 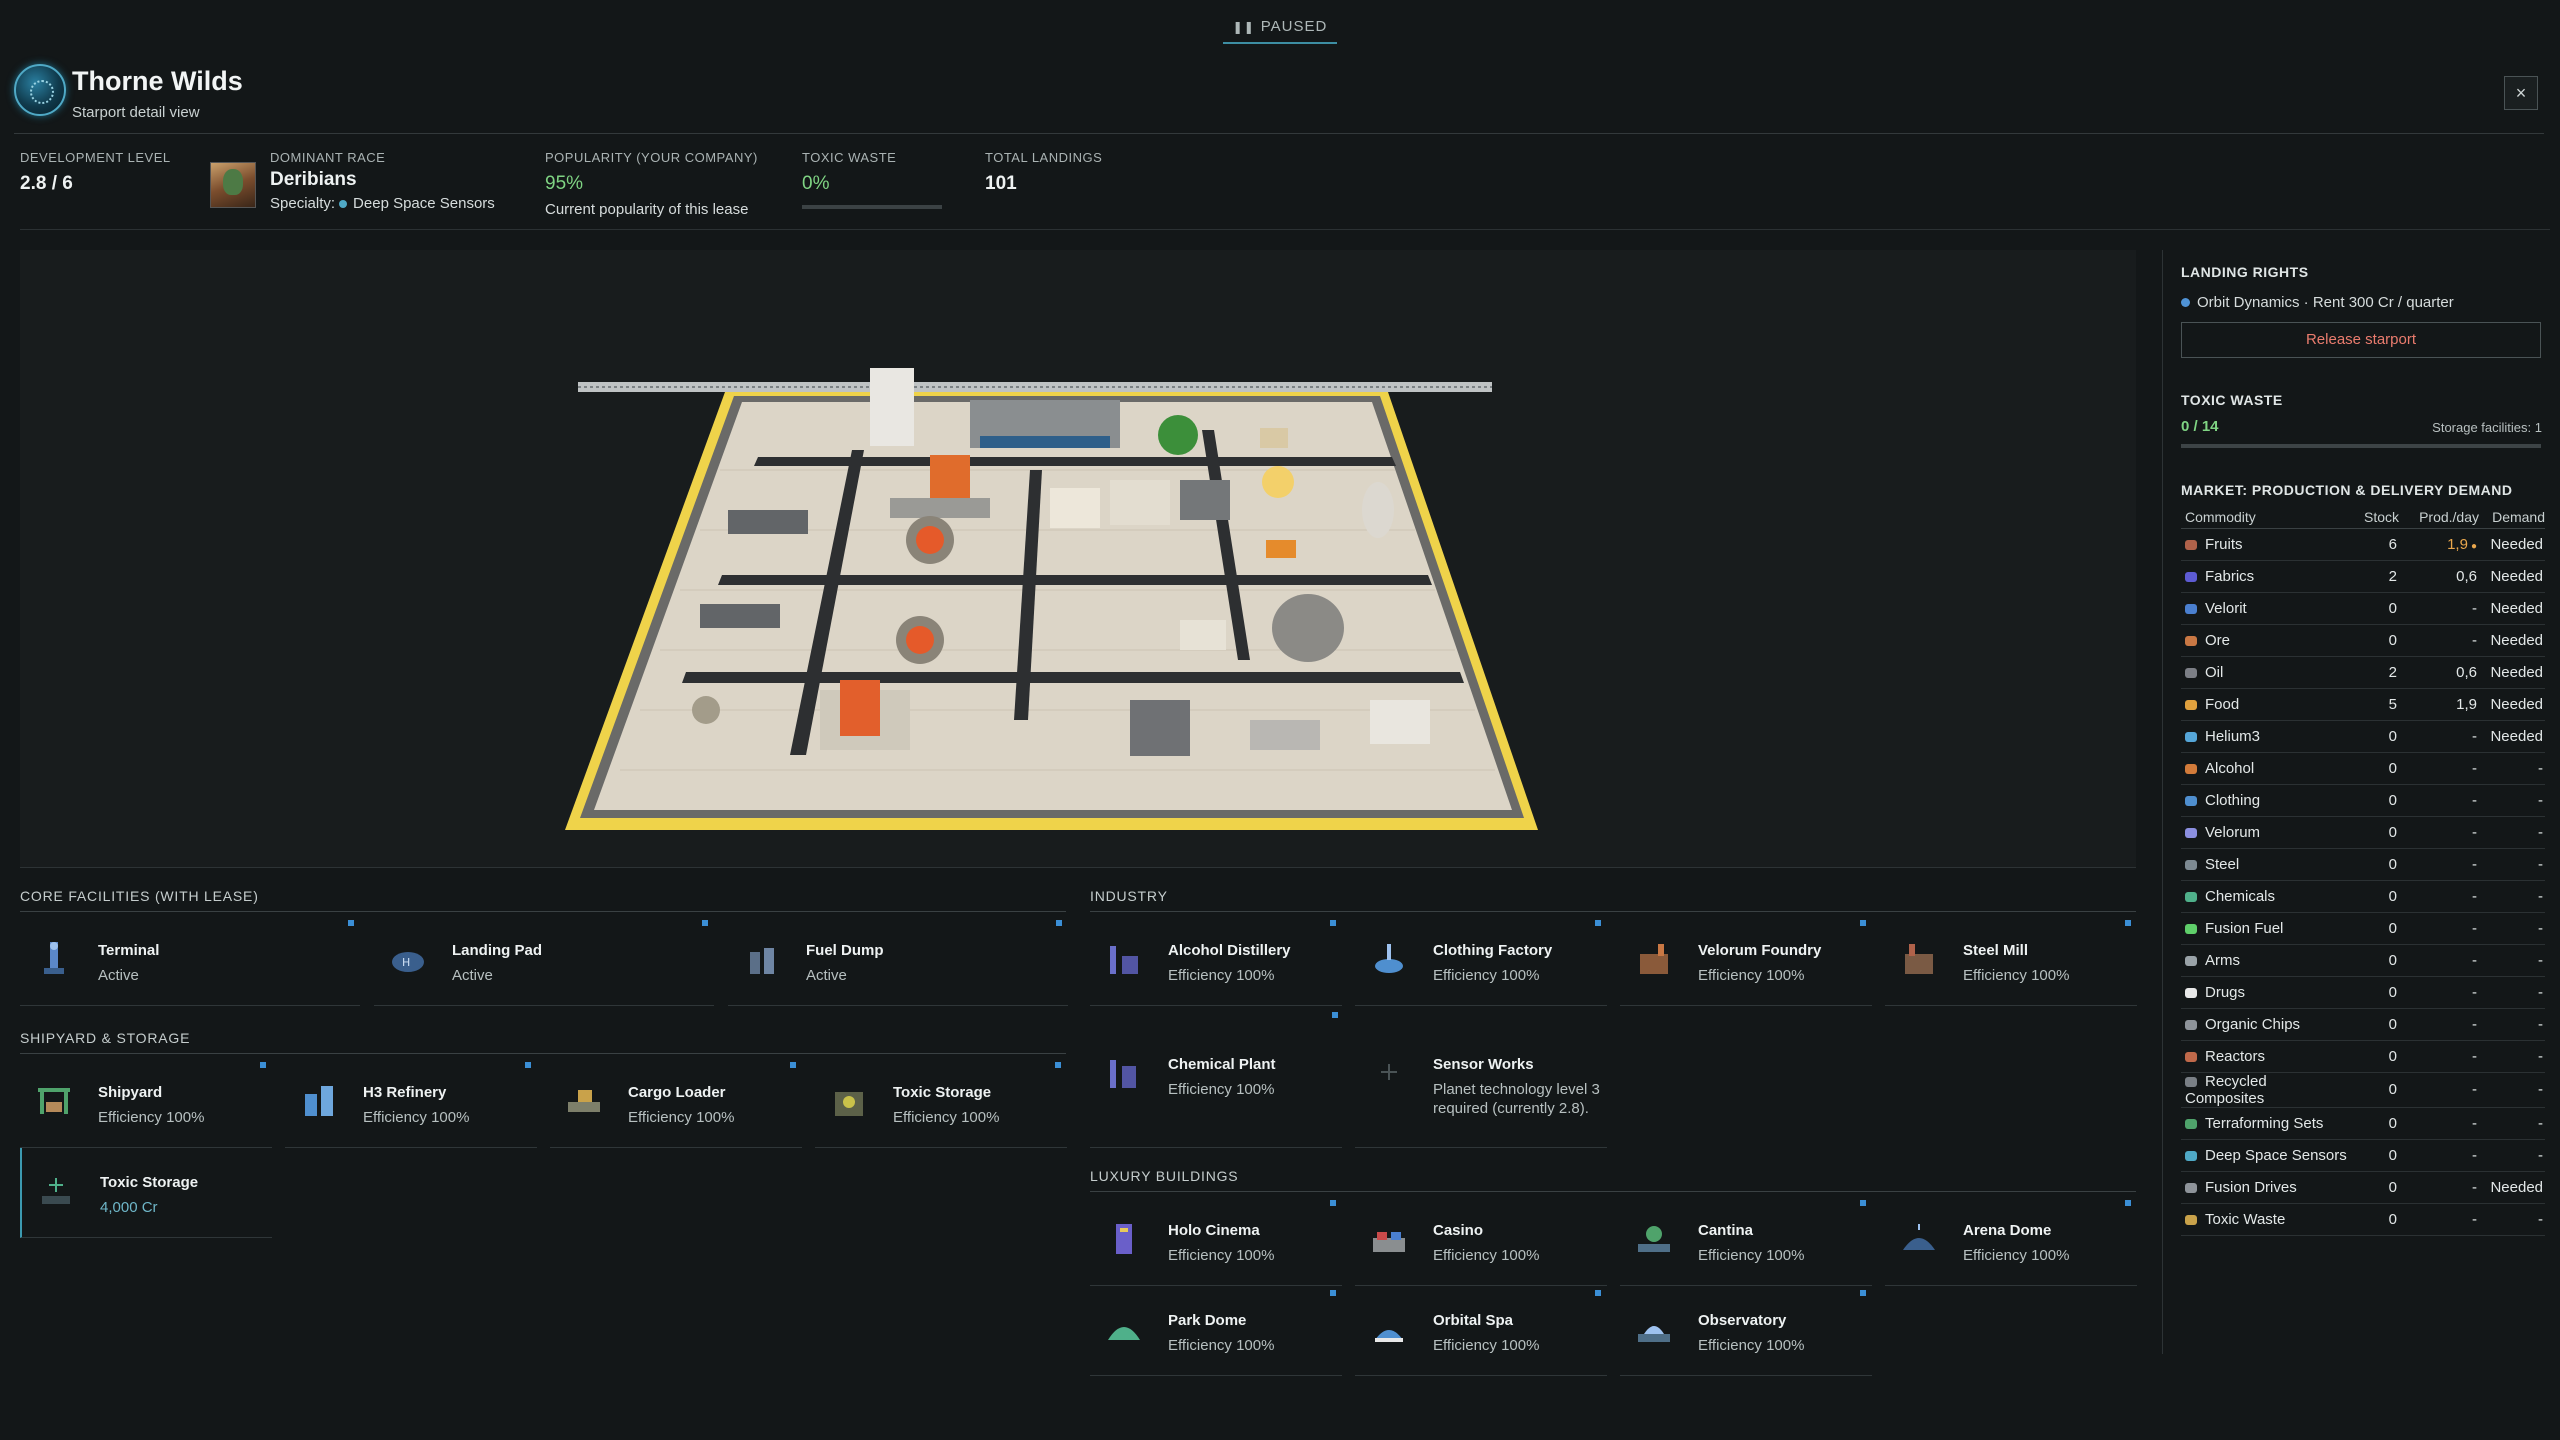 I want to click on commodity-name: Drugs, so click(x=2225, y=992).